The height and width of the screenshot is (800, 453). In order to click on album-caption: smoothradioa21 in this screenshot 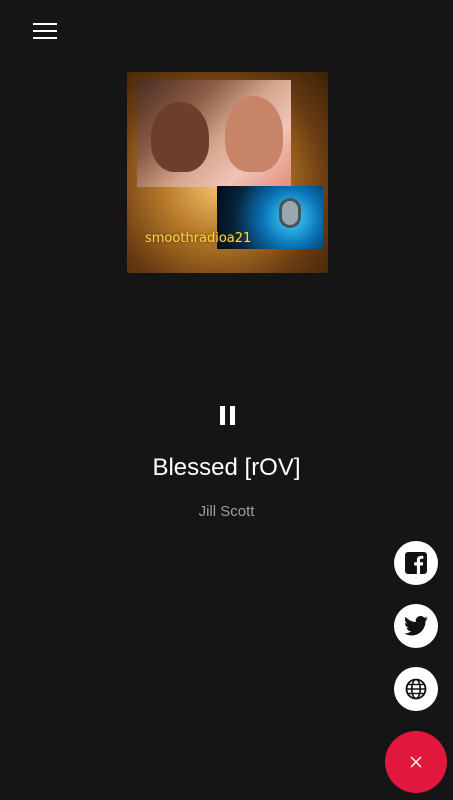, I will do `click(198, 238)`.